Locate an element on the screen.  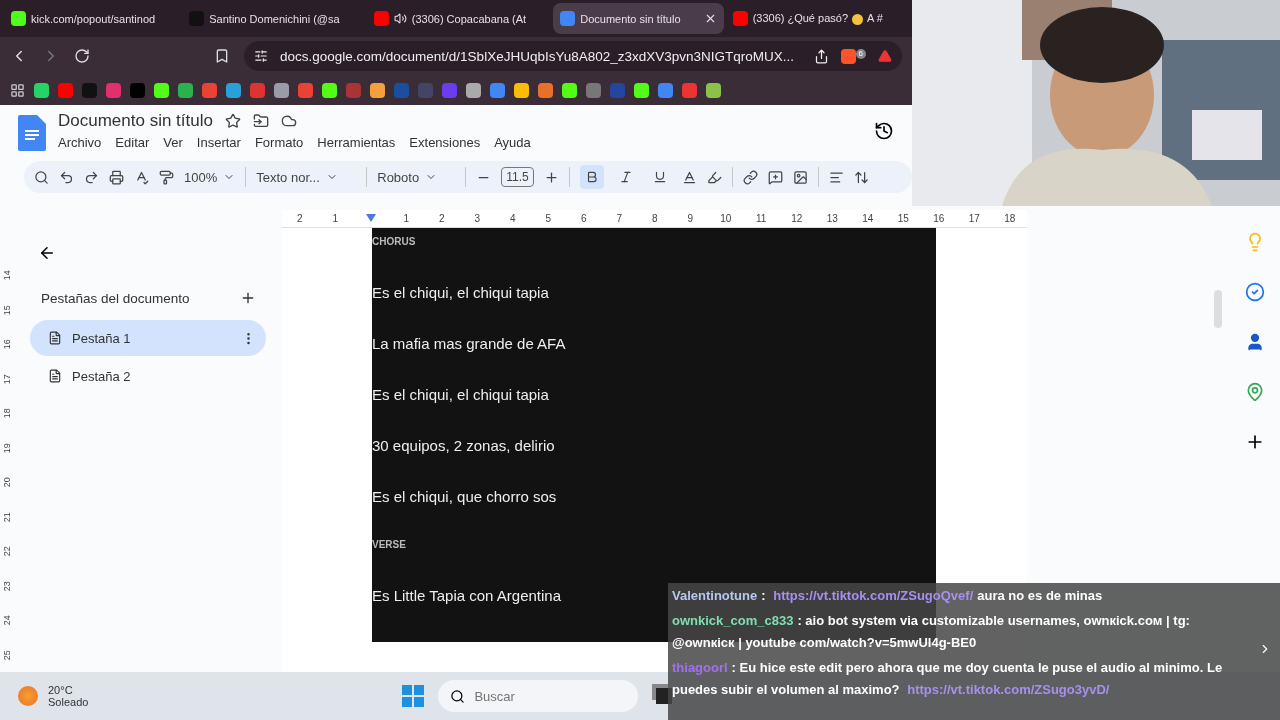
scrollbar-thumb is located at coordinates (1218, 309).